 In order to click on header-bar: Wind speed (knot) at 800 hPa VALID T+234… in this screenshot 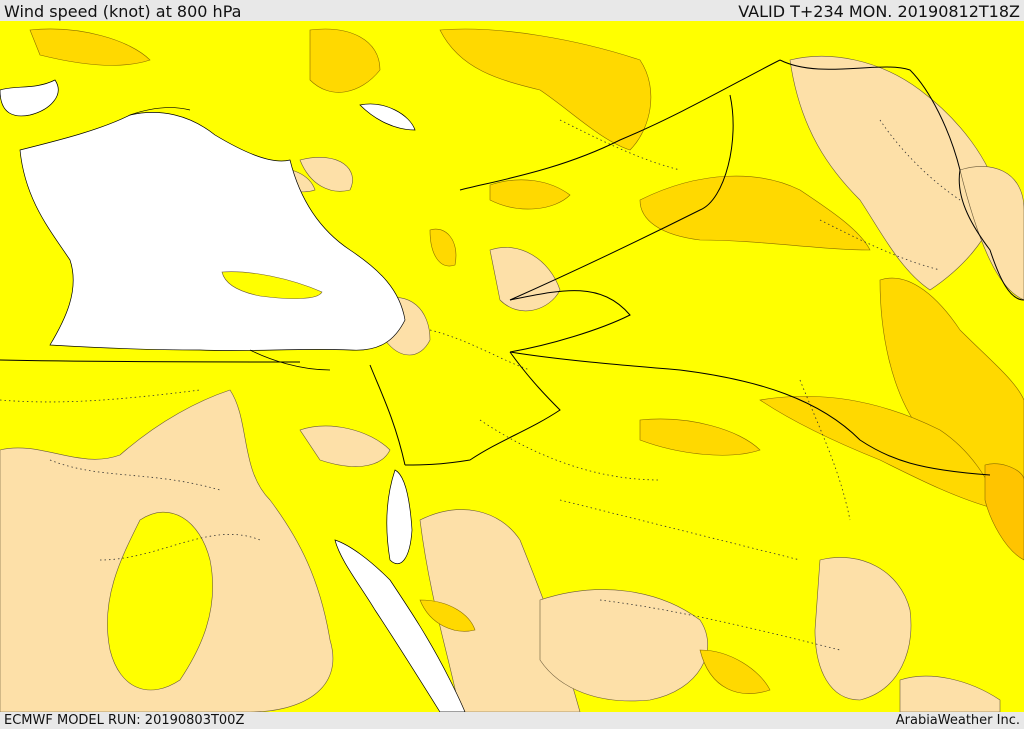, I will do `click(512, 10)`.